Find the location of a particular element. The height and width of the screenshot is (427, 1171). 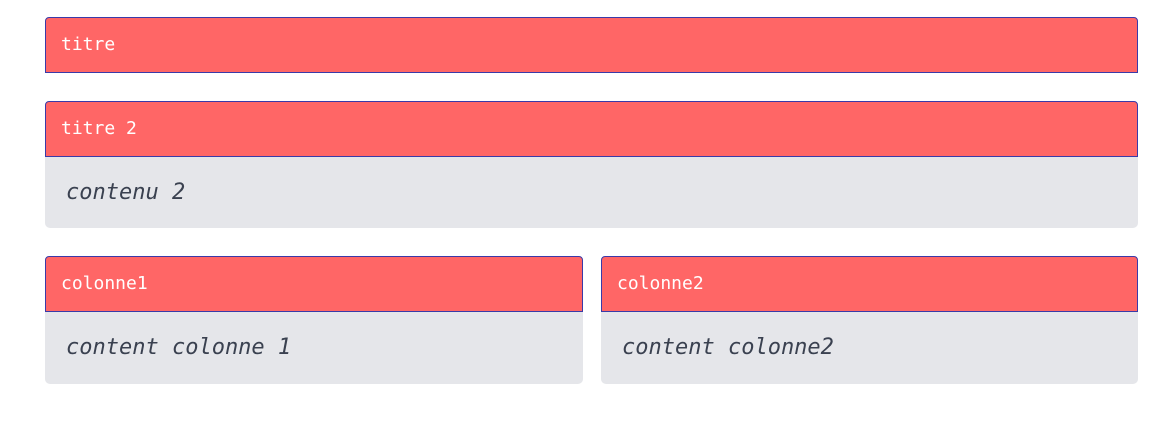

column-content: content colonne2 is located at coordinates (869, 348).